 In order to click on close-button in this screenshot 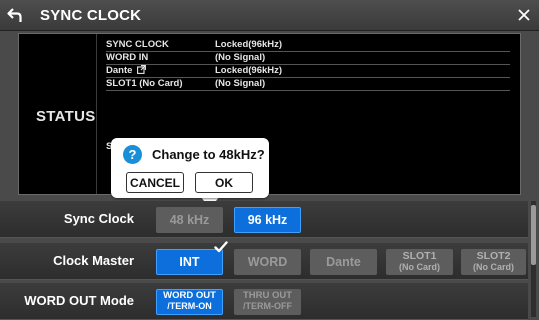, I will do `click(524, 15)`.